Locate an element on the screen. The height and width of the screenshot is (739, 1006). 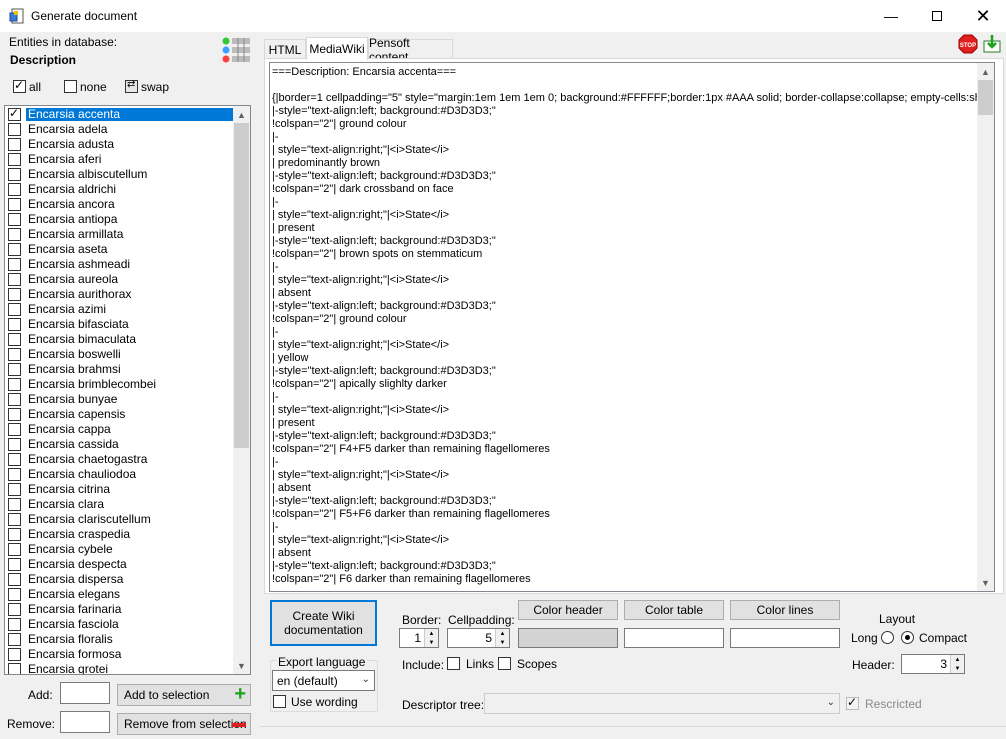
color-table-button: Color table is located at coordinates (674, 610).